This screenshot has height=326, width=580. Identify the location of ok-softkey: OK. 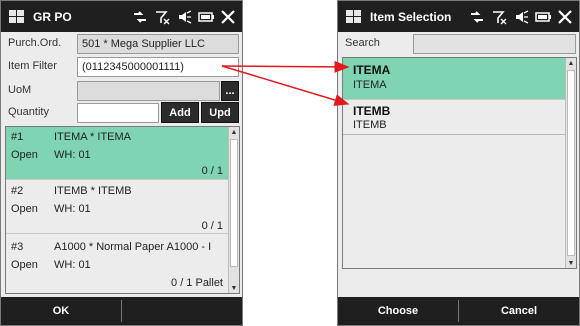
(61, 311).